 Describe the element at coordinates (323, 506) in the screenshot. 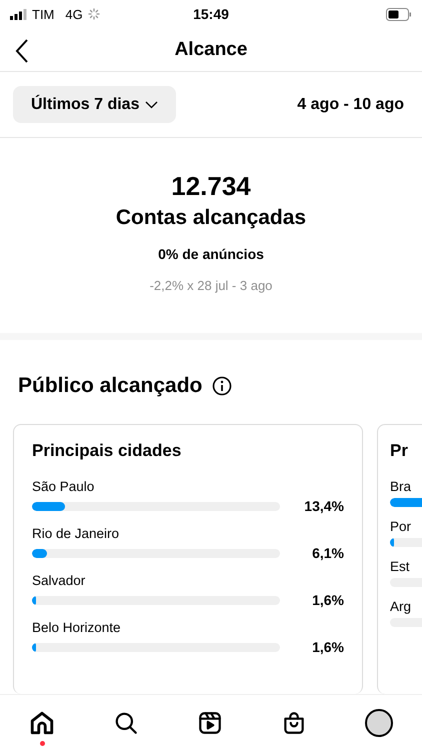

I see `percentage: 13,4%` at that location.